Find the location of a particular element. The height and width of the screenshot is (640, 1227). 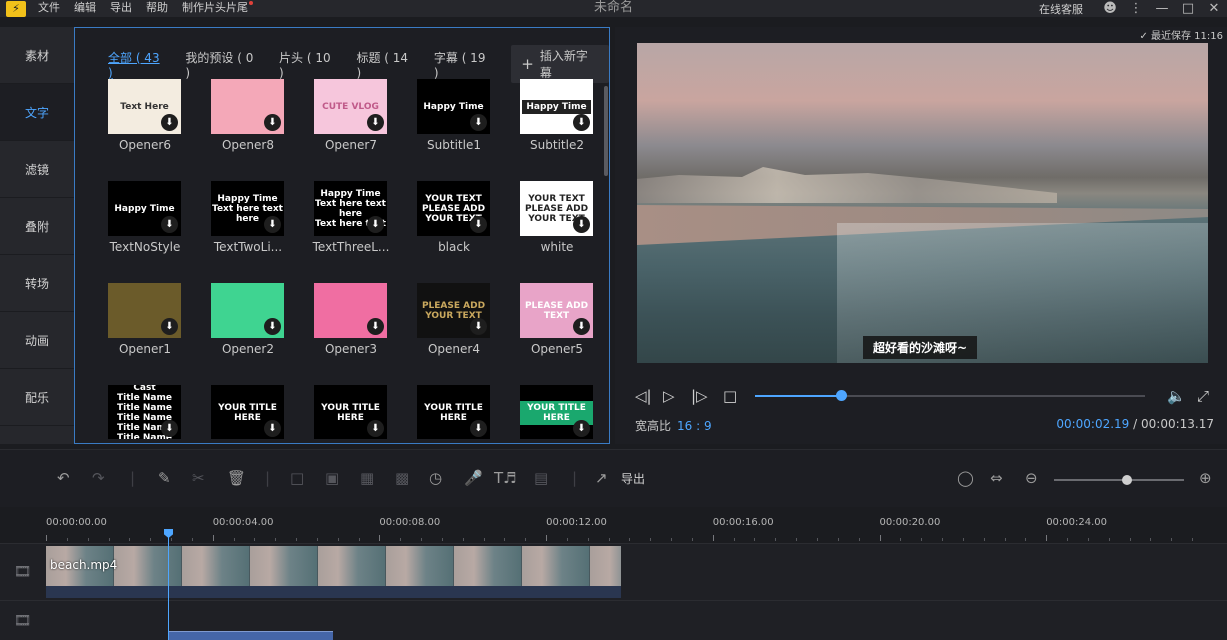

tab-subtitles: 字幕 ( 19 ) is located at coordinates (463, 64).